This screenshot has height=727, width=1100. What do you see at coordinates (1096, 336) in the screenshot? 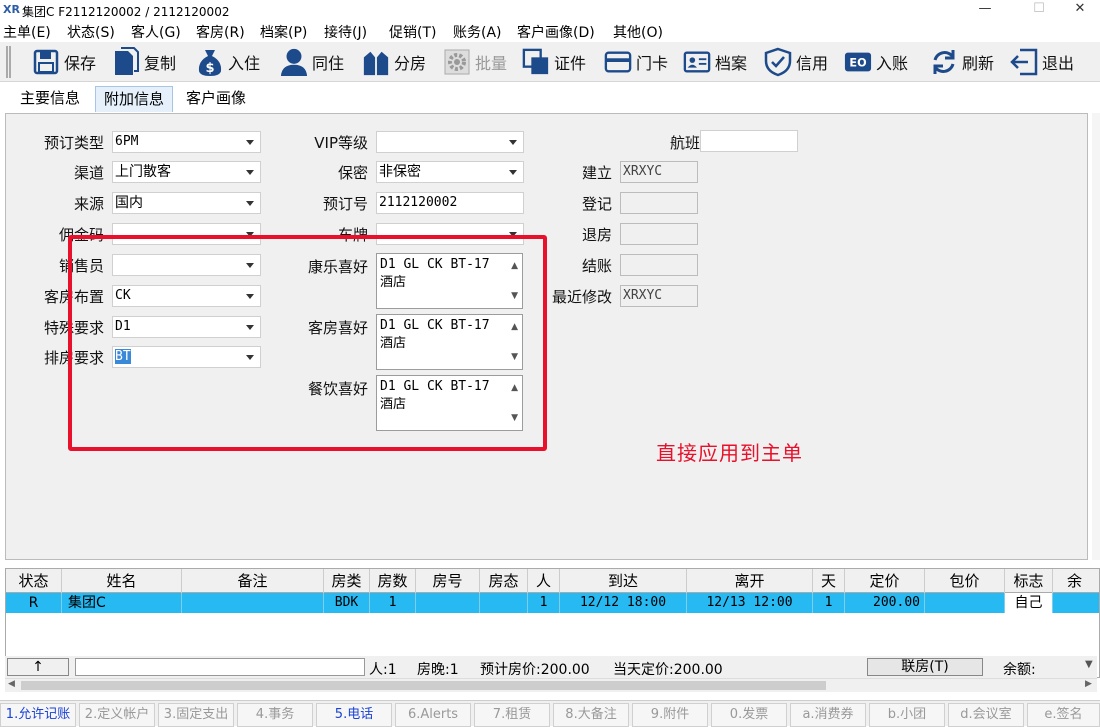
I see `right-edge-scrollbar` at bounding box center [1096, 336].